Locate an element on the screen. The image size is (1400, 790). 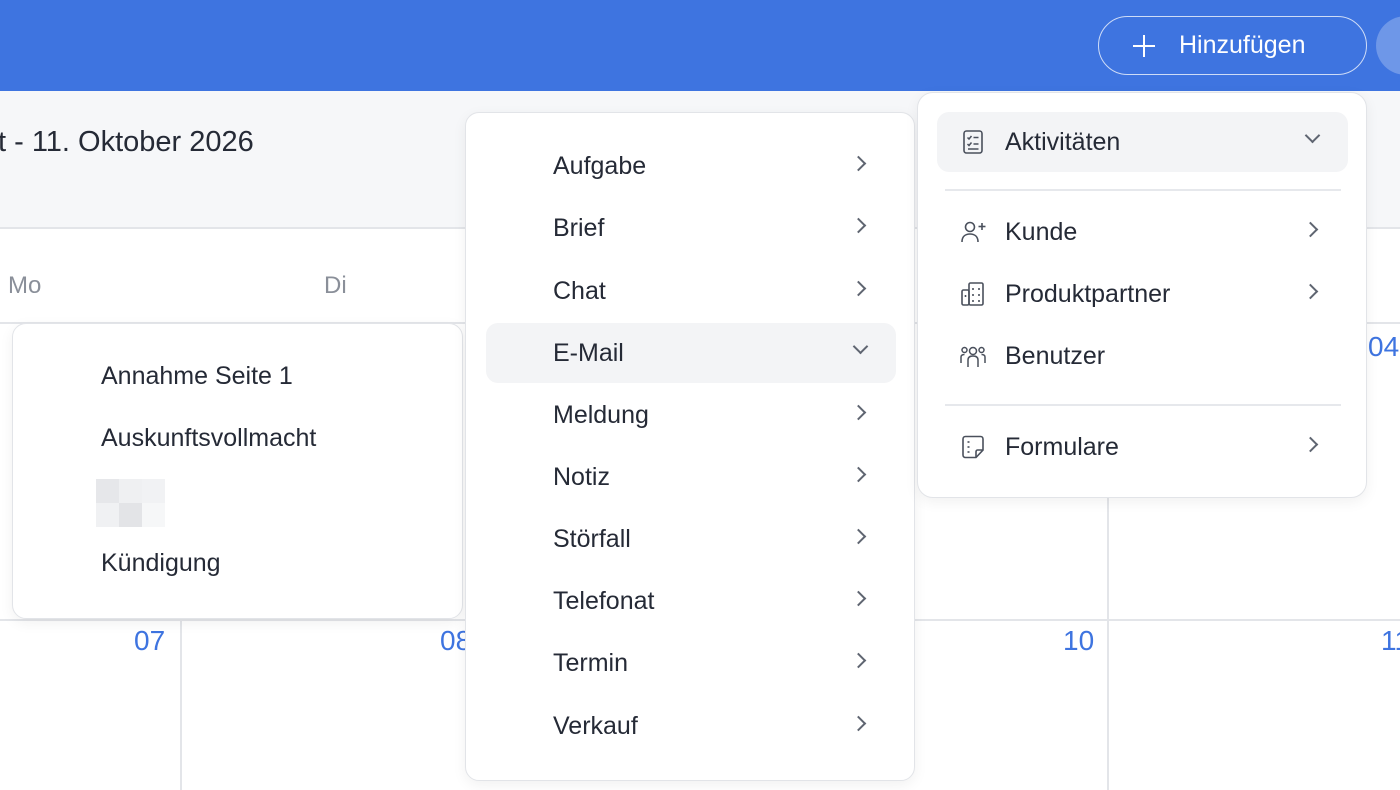
type-item-aufgabe: Aufgabe is located at coordinates (691, 166).